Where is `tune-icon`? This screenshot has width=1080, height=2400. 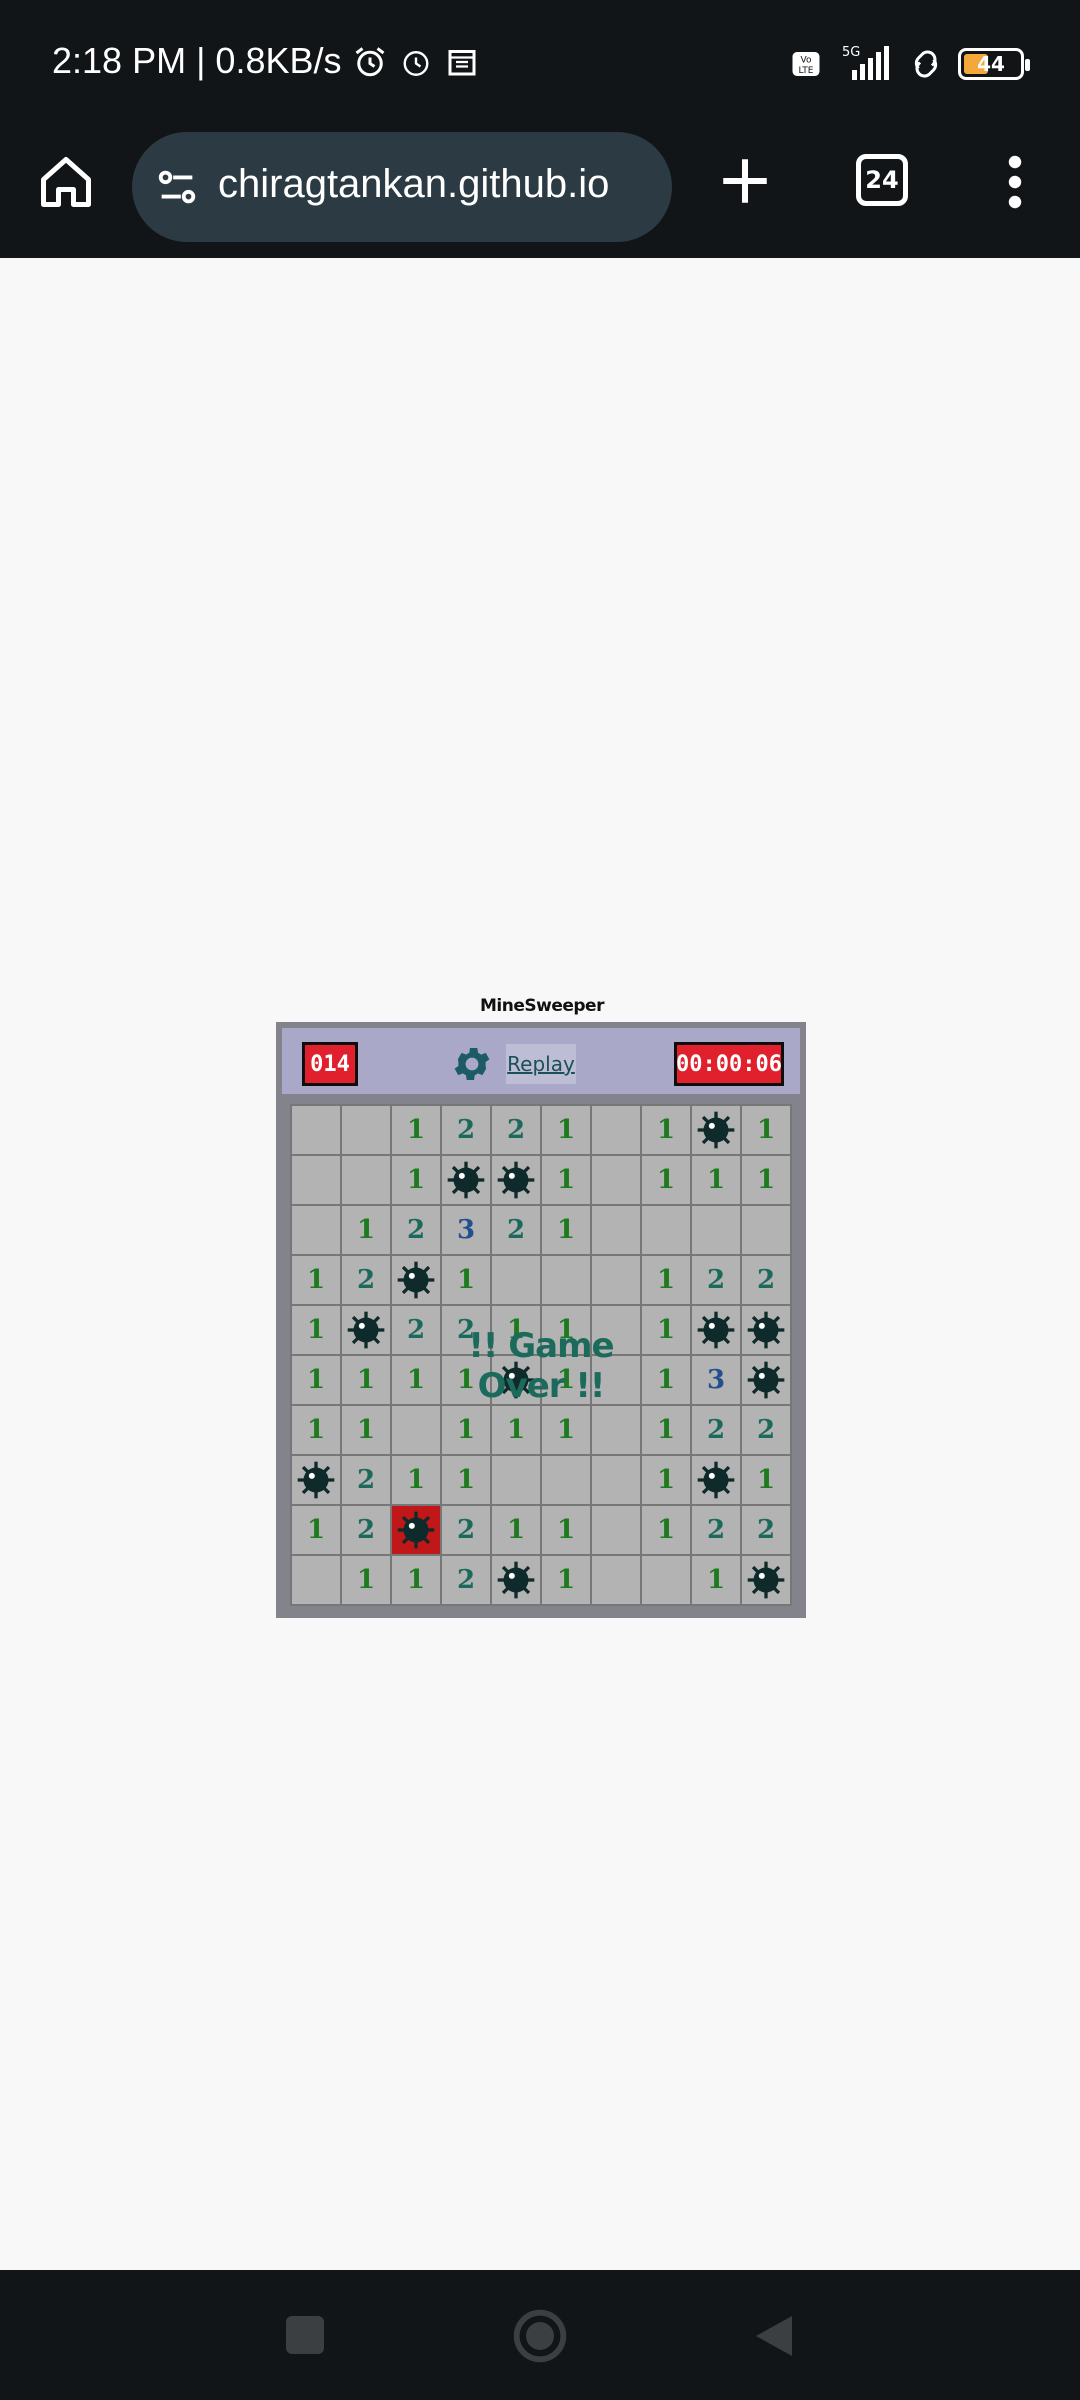 tune-icon is located at coordinates (177, 187).